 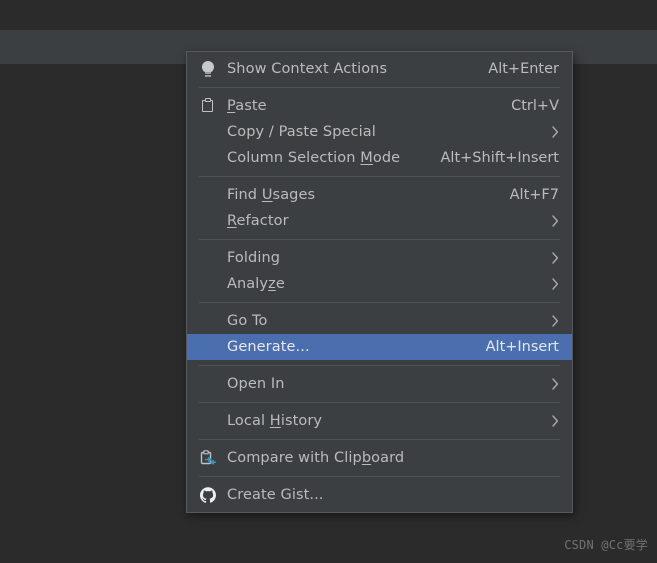 I want to click on menu-item-label: Open In, so click(x=256, y=384).